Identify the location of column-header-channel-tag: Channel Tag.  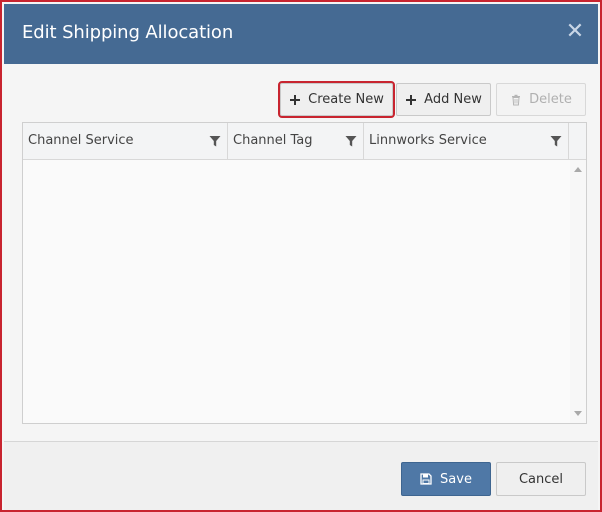
(296, 141).